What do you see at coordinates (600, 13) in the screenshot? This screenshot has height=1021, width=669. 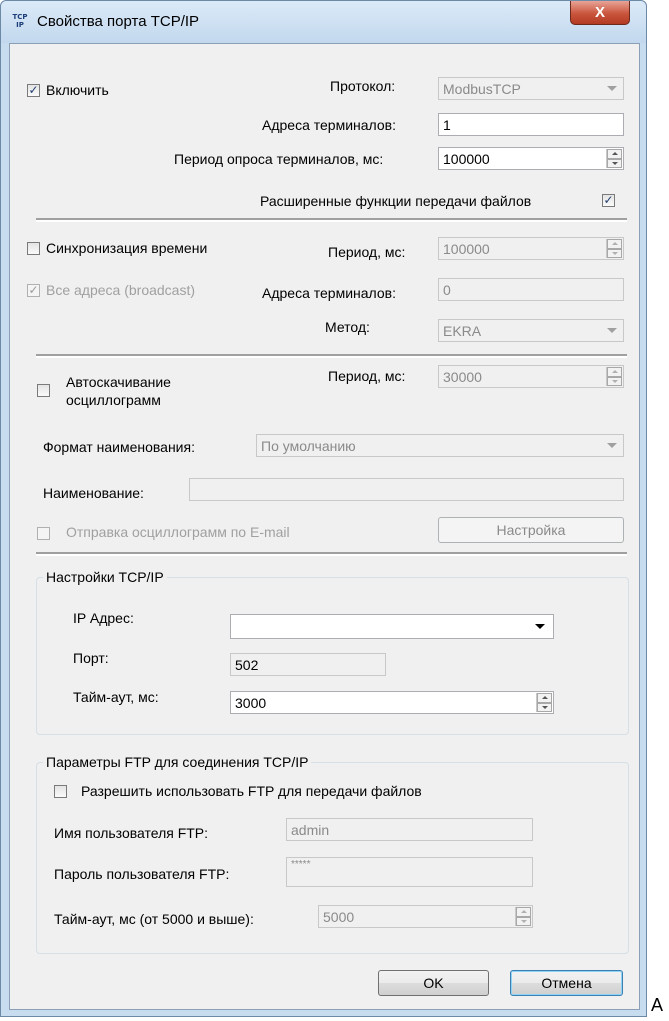 I see `close-button: X` at bounding box center [600, 13].